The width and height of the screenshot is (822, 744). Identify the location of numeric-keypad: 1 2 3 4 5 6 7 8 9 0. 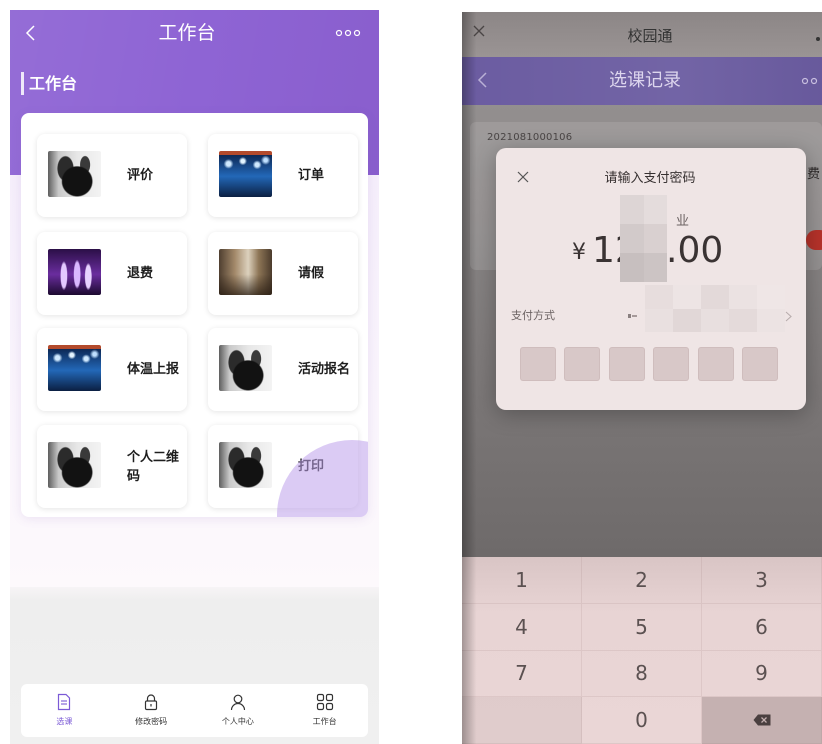
(642, 650).